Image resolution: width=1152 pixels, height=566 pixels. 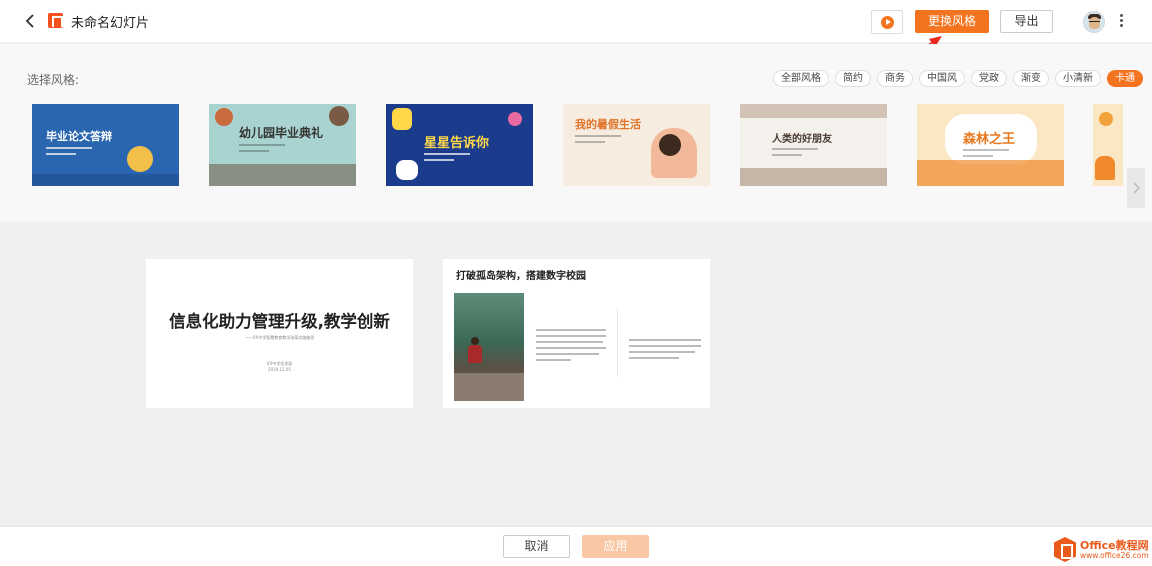 I want to click on style-tab: 小清新, so click(x=1078, y=78).